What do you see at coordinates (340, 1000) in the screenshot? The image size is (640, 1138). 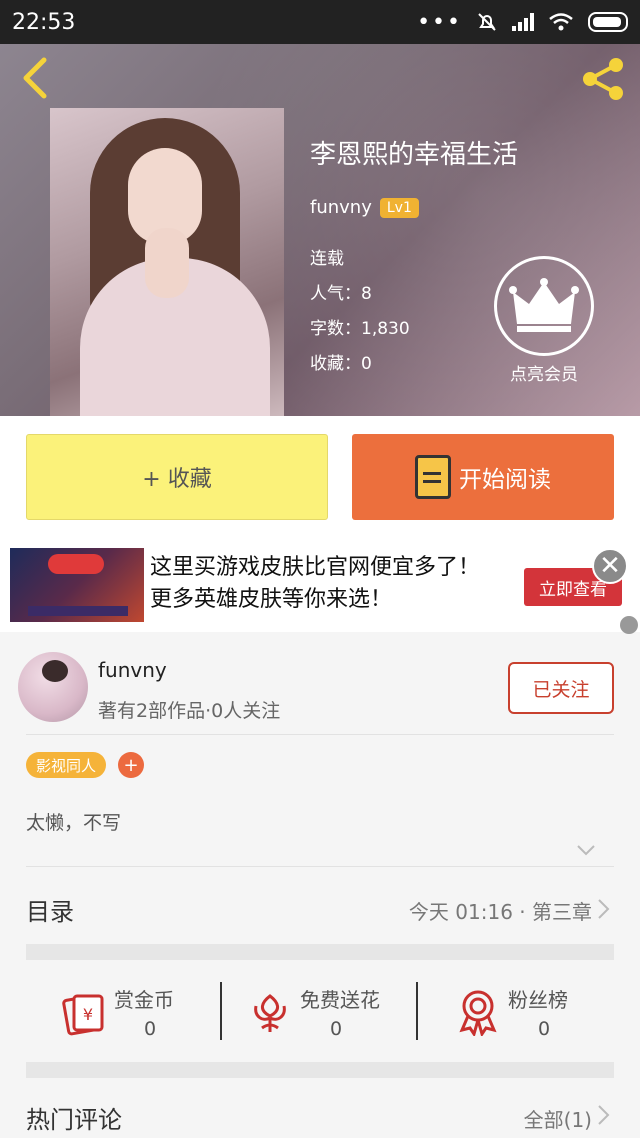 I see `send-flower-label: 免费送花` at bounding box center [340, 1000].